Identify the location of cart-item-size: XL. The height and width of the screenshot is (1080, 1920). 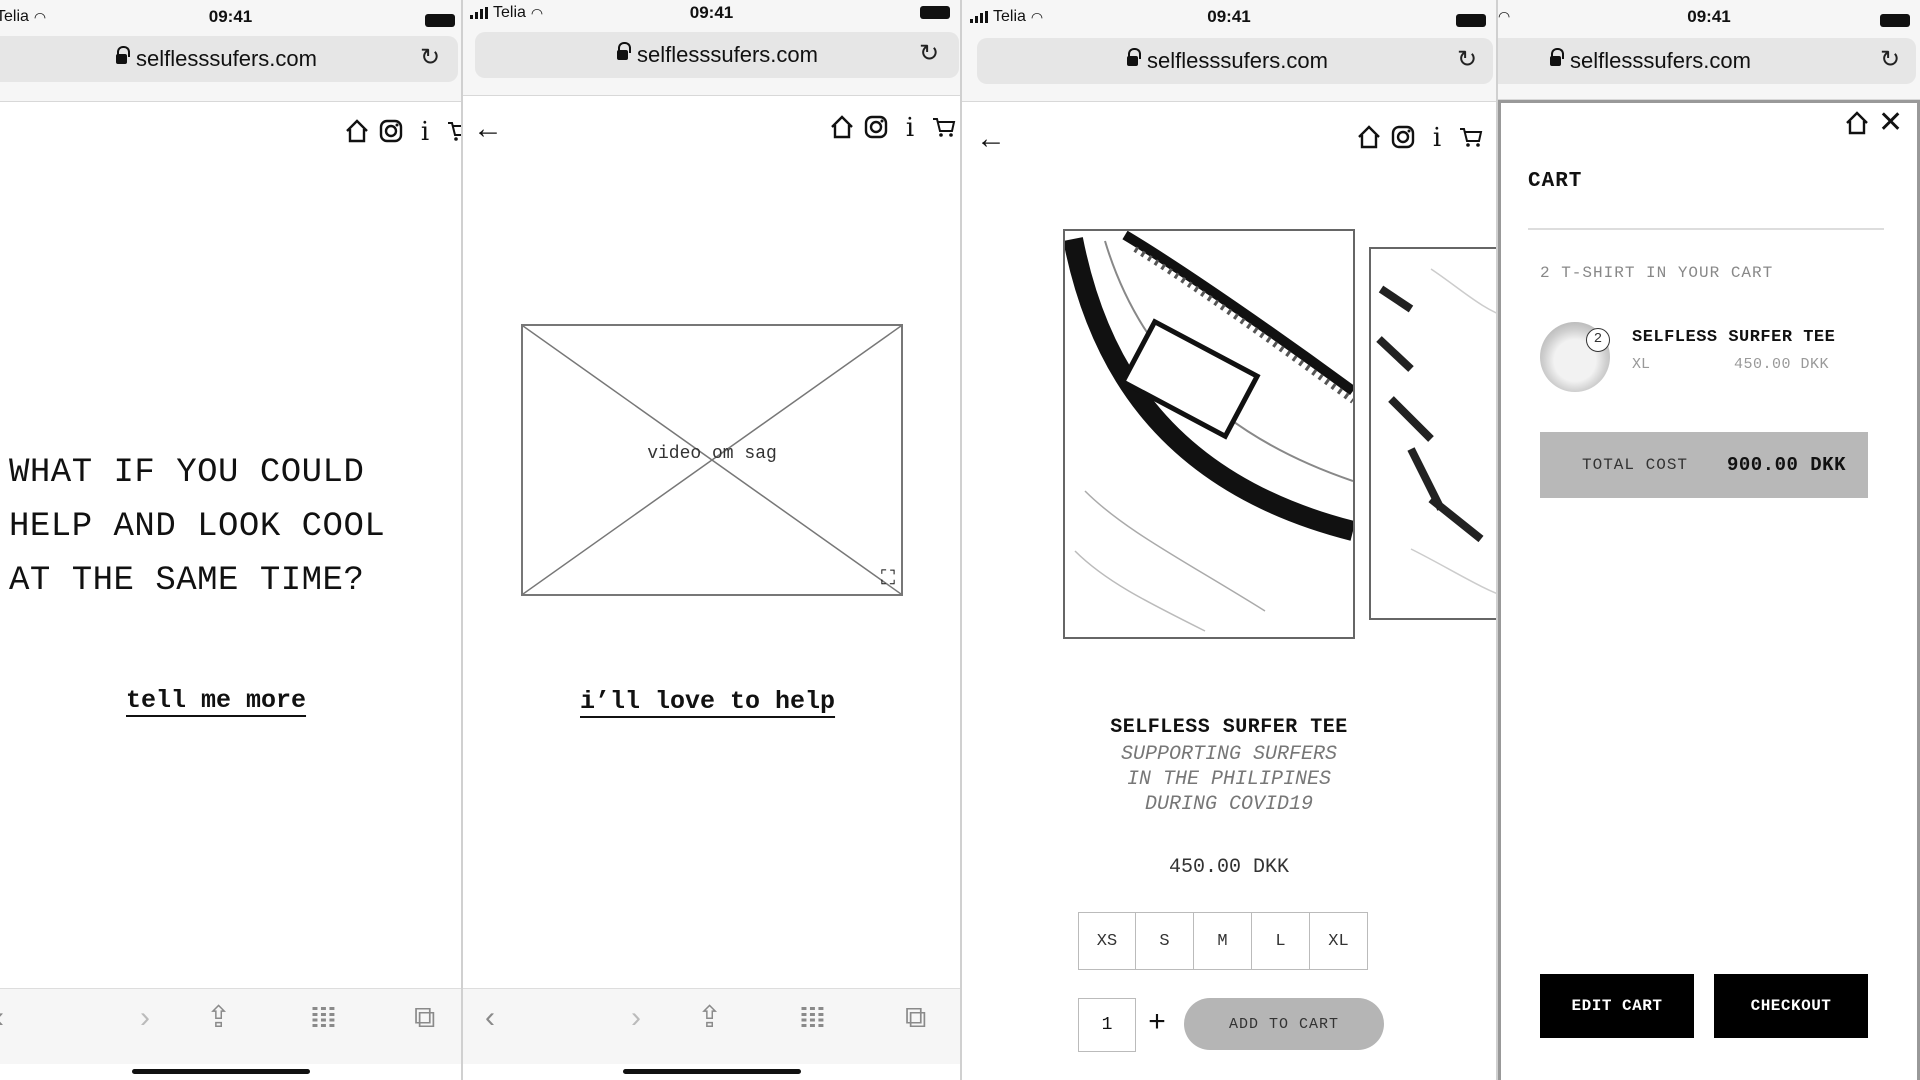
(1641, 364).